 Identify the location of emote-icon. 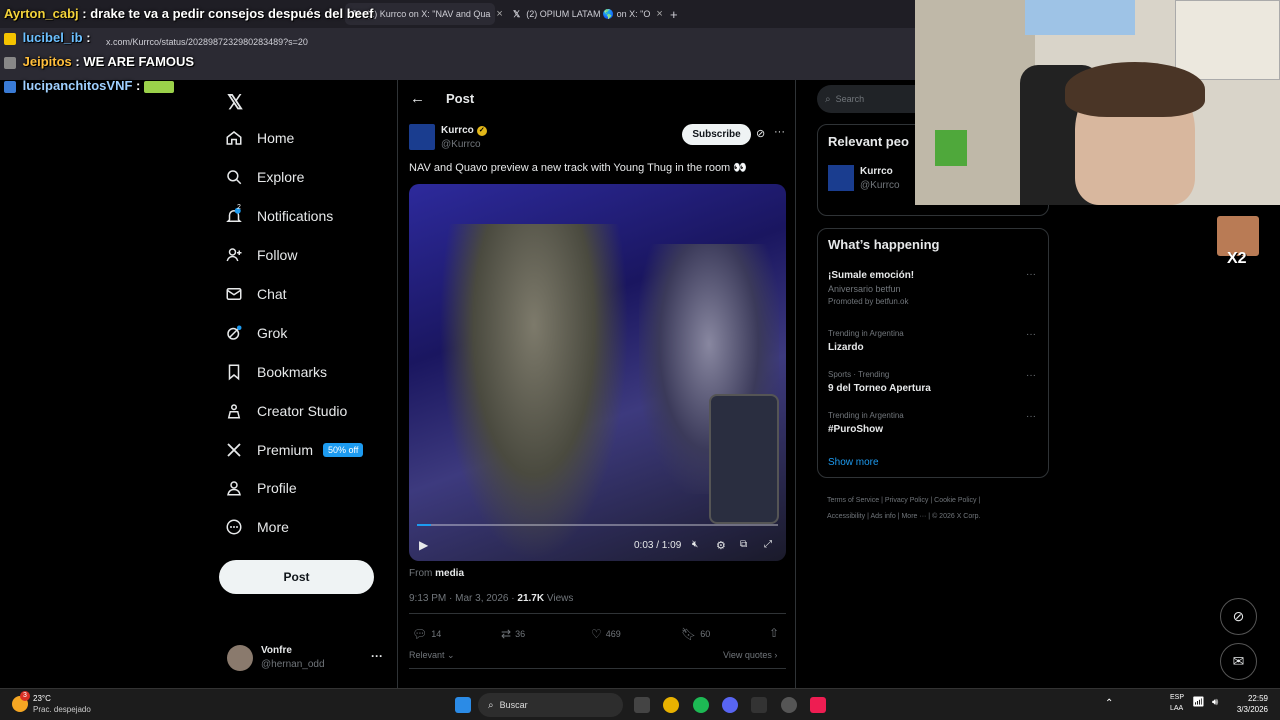
(159, 86).